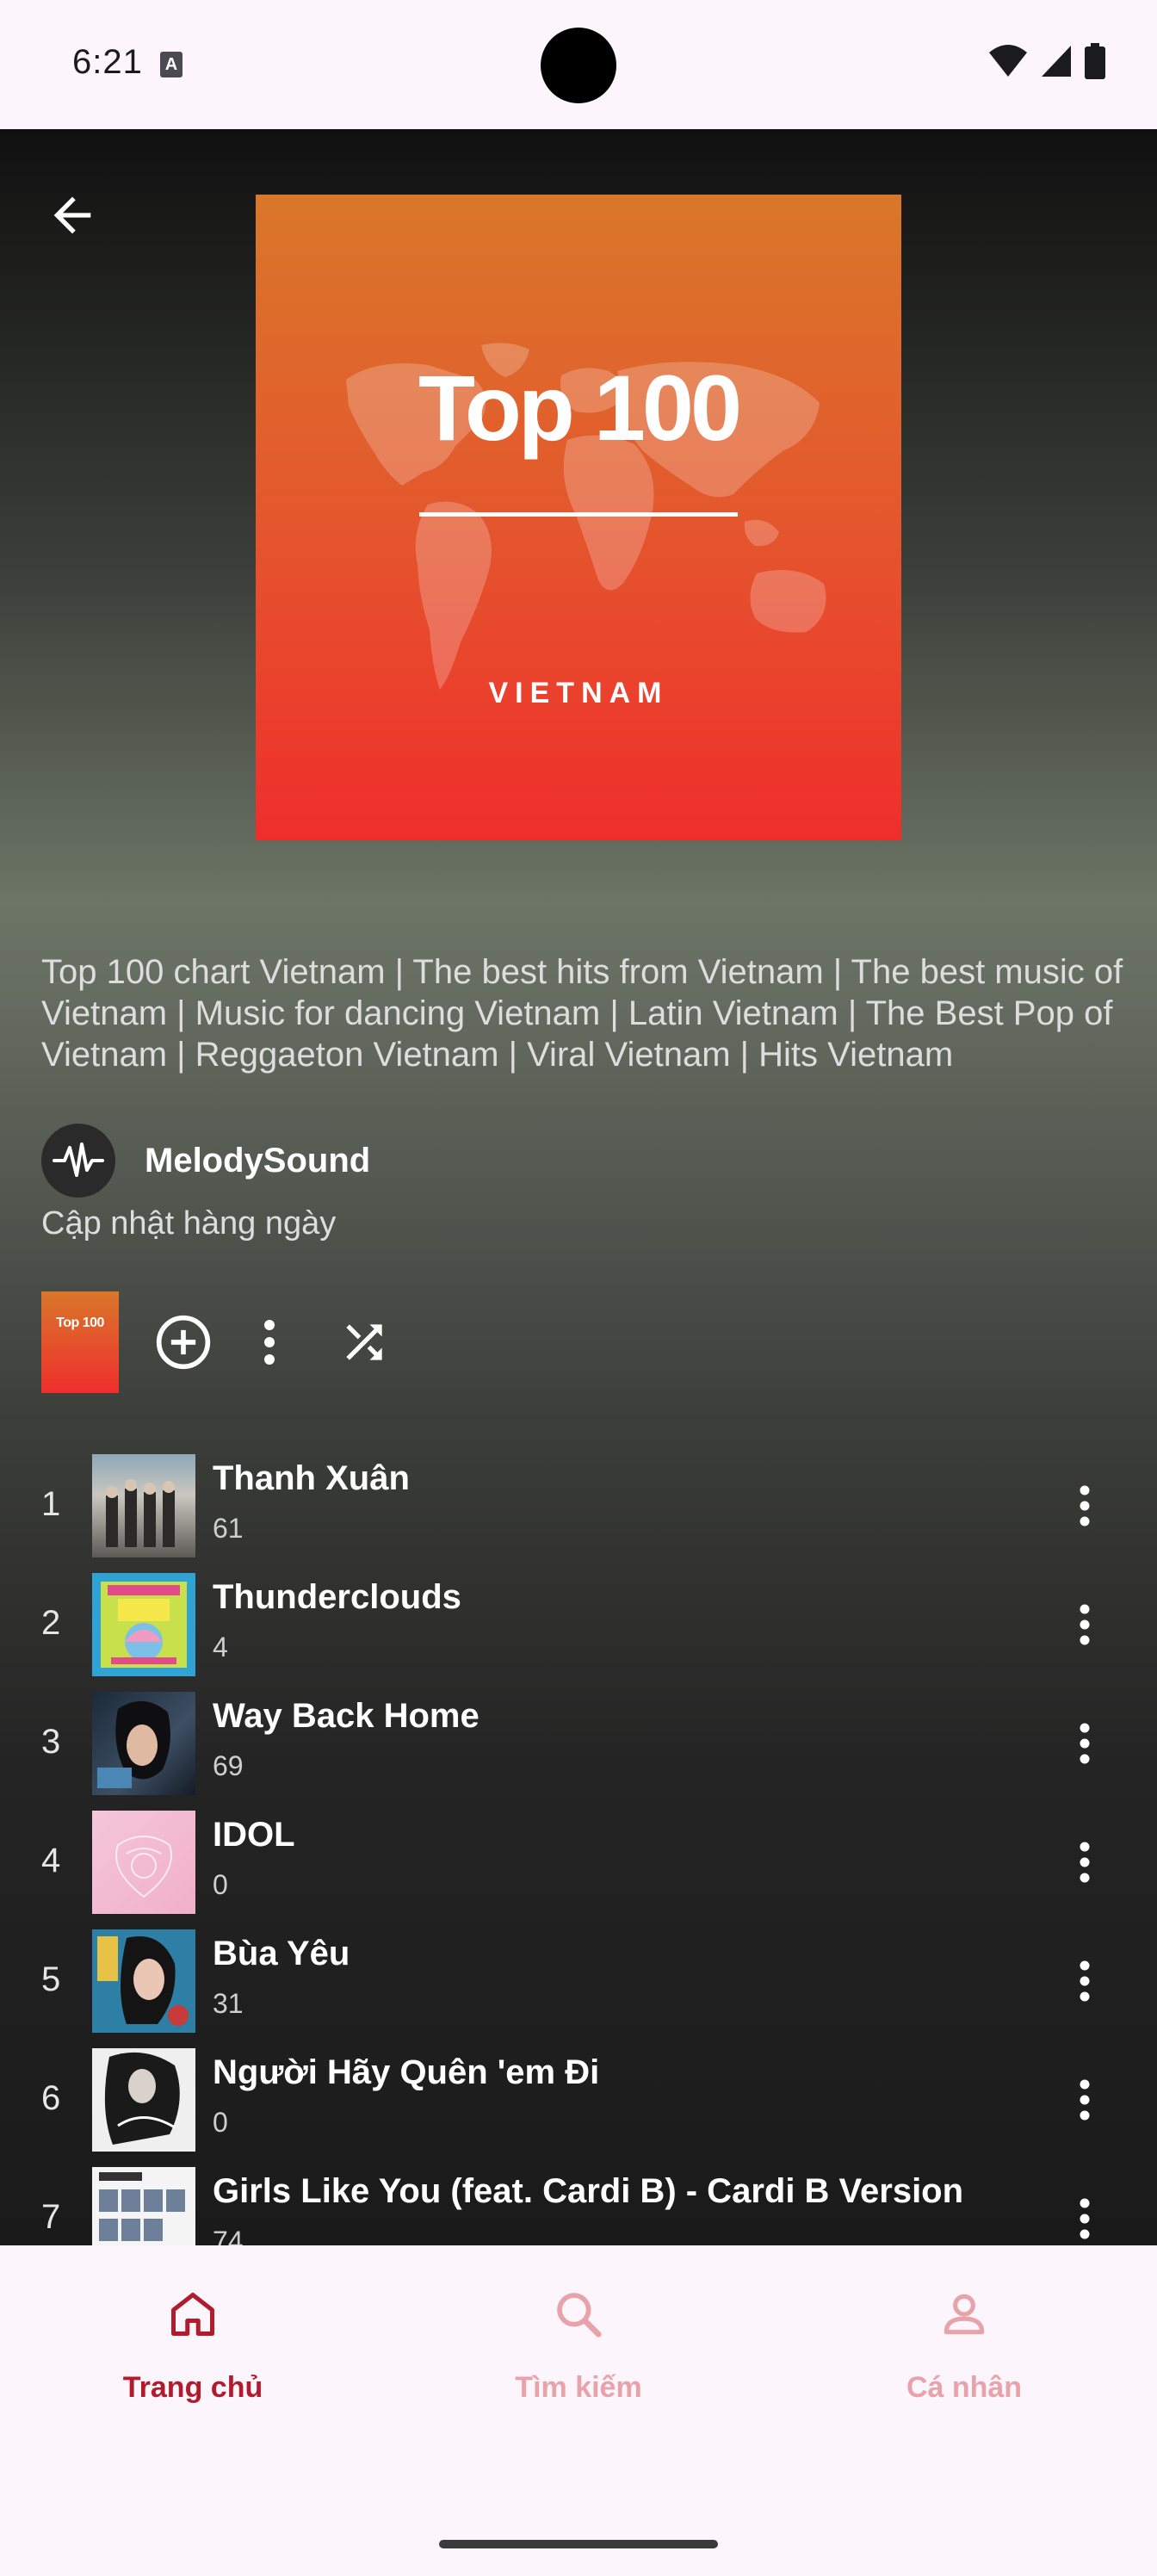  I want to click on shuffle-icon, so click(364, 1342).